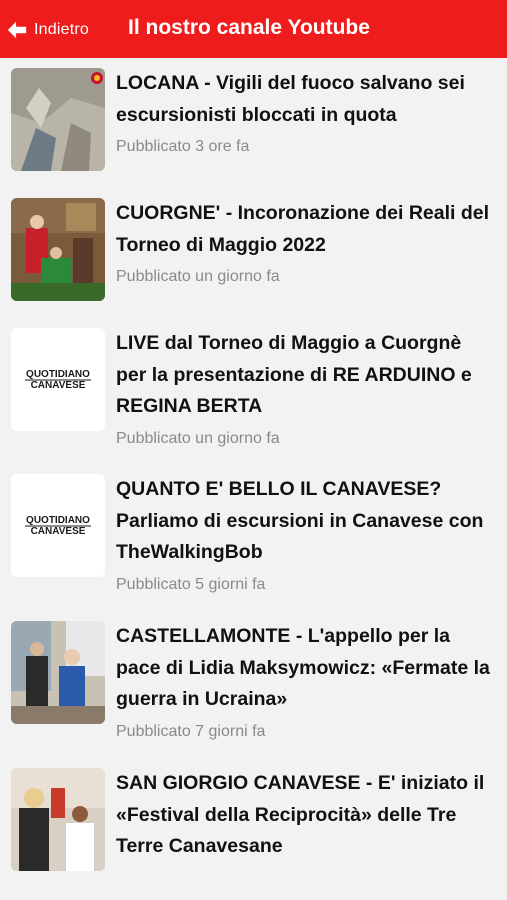 The image size is (507, 900). What do you see at coordinates (191, 731) in the screenshot?
I see `publish-time: Pubblicato 7 giorni fa` at bounding box center [191, 731].